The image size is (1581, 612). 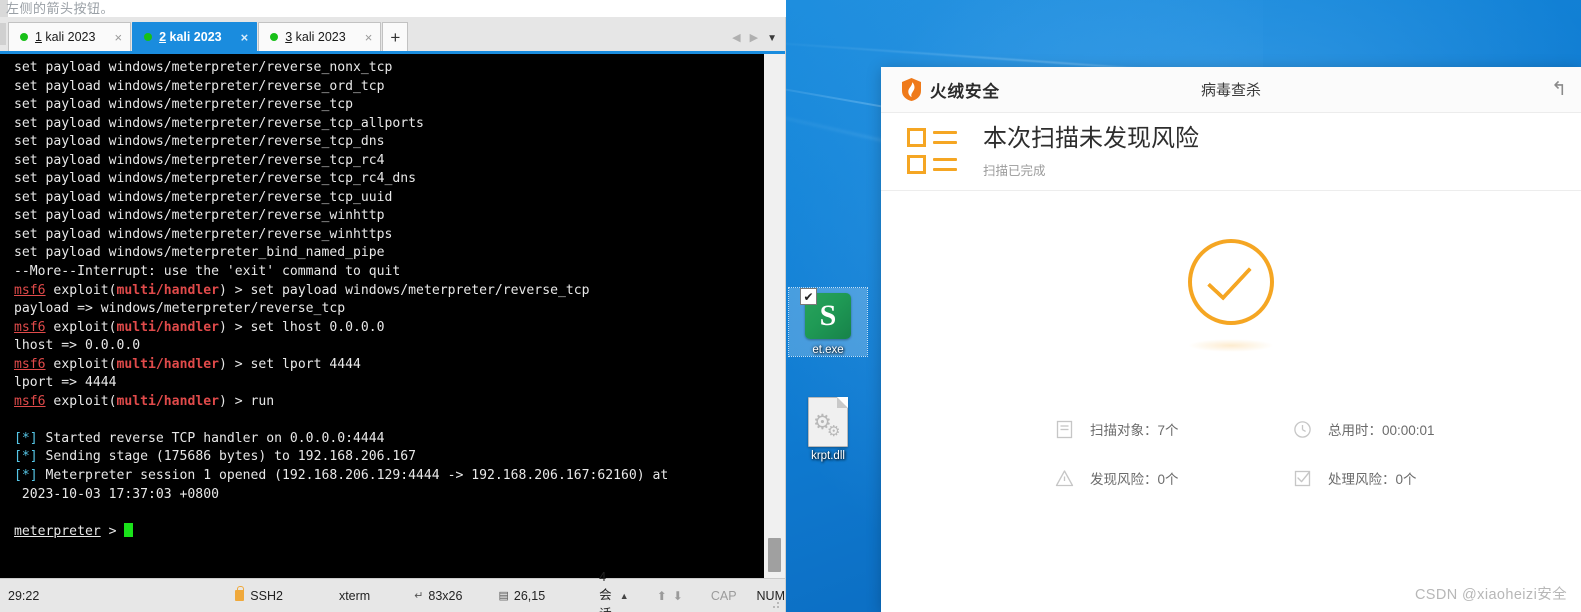 I want to click on desktop-icon-graphic: ✔, so click(x=828, y=316).